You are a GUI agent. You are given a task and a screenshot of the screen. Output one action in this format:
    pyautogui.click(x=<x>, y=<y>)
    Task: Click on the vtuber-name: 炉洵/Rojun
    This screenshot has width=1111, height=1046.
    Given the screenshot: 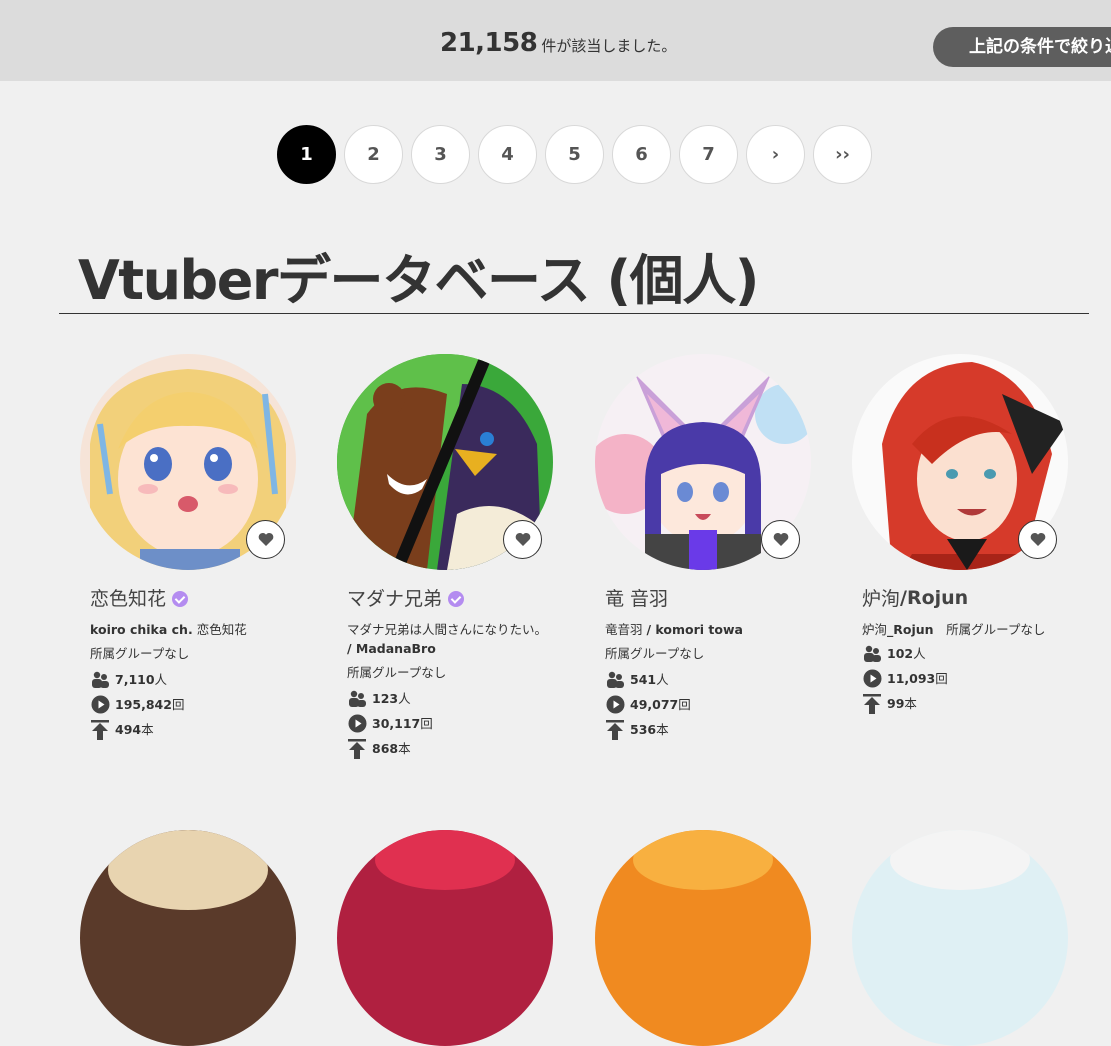 What is the action you would take?
    pyautogui.click(x=915, y=597)
    